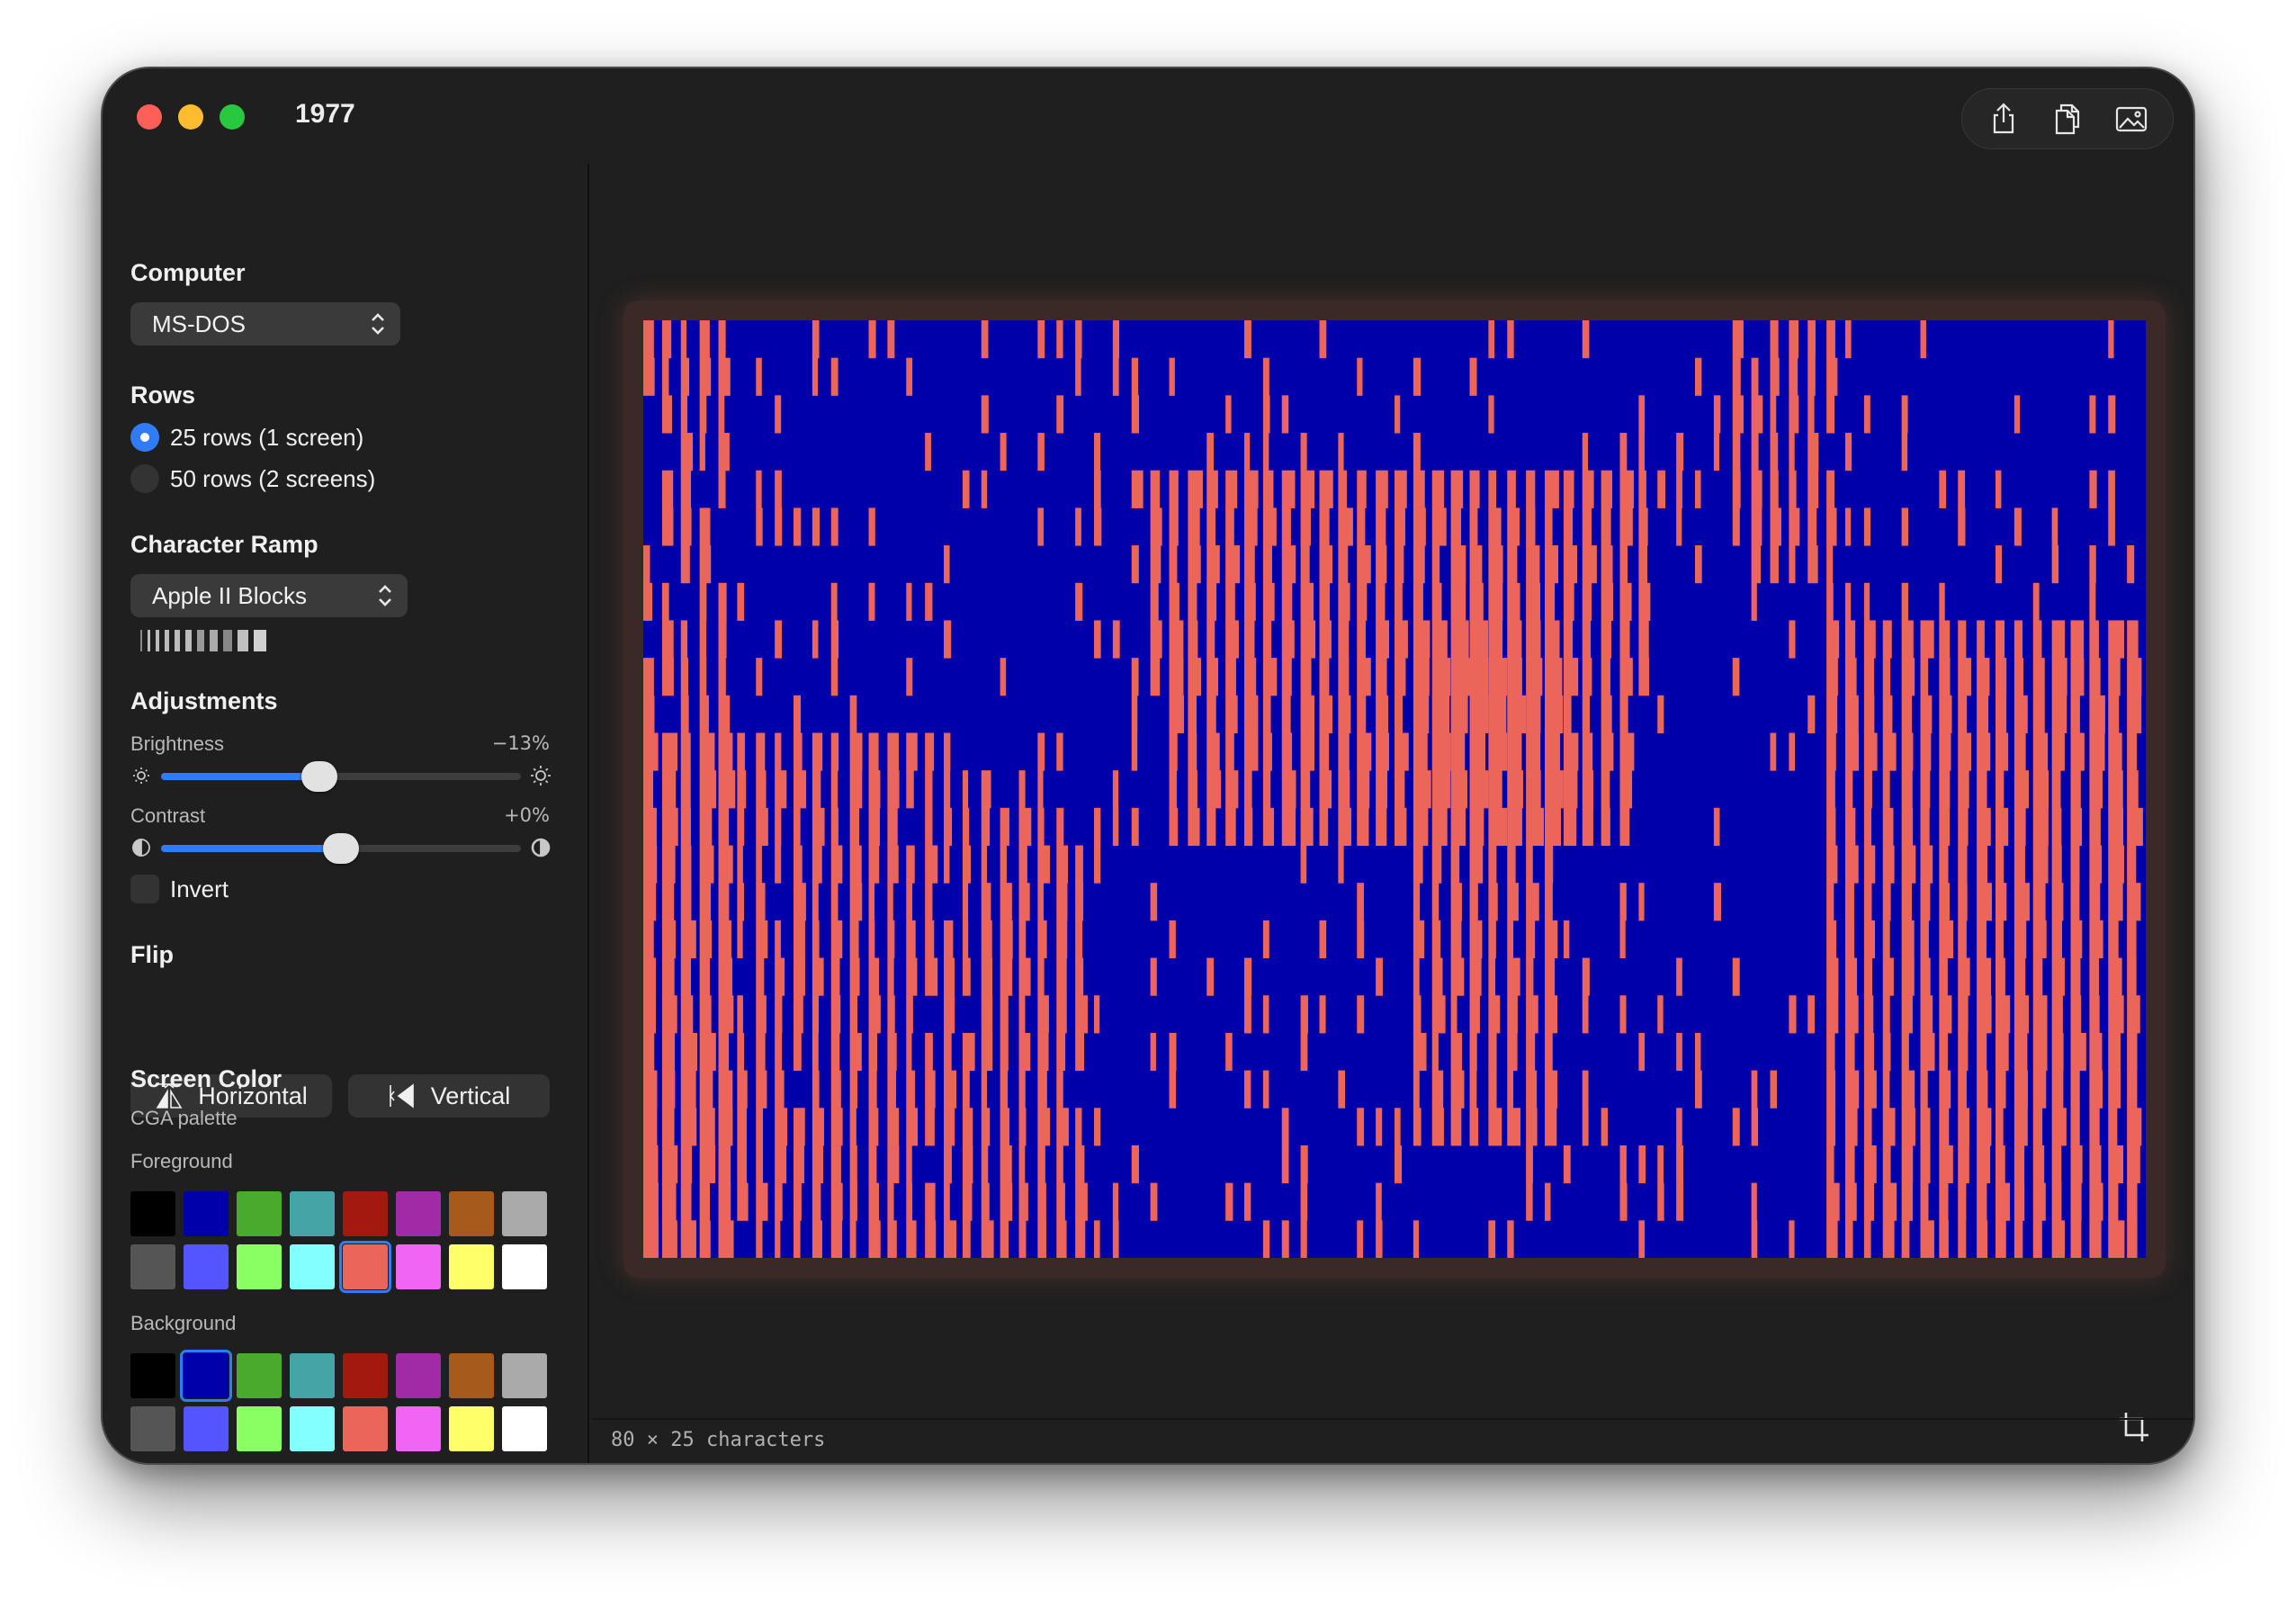 This screenshot has width=2296, height=1598. What do you see at coordinates (179, 889) in the screenshot?
I see `invert-toggle: Invert` at bounding box center [179, 889].